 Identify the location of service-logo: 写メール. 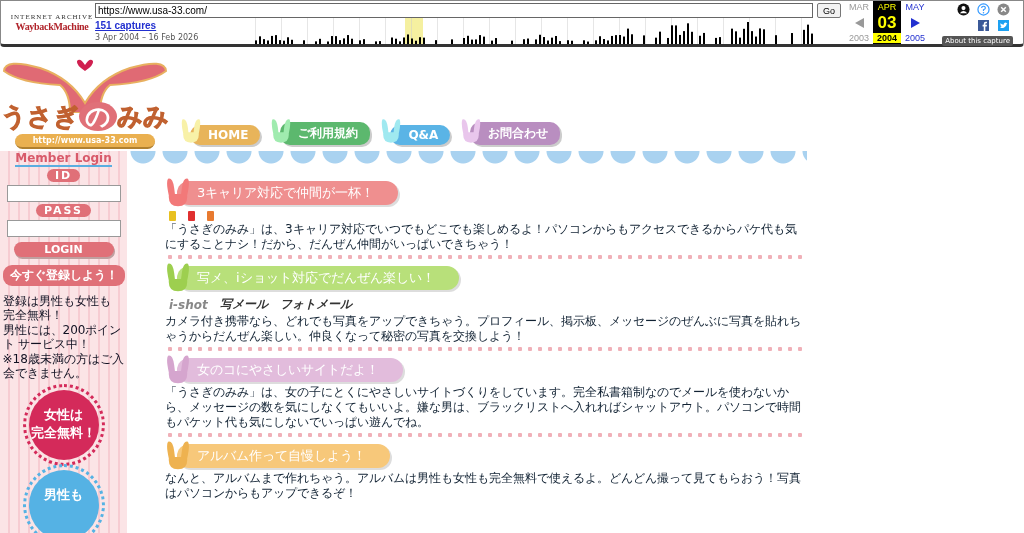
(243, 304).